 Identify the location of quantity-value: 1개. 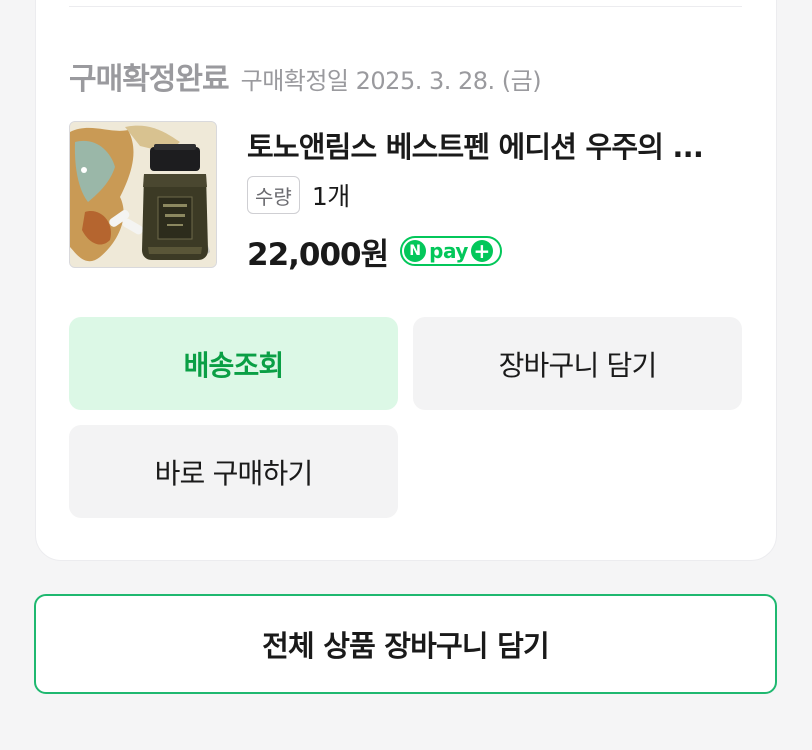
(330, 196).